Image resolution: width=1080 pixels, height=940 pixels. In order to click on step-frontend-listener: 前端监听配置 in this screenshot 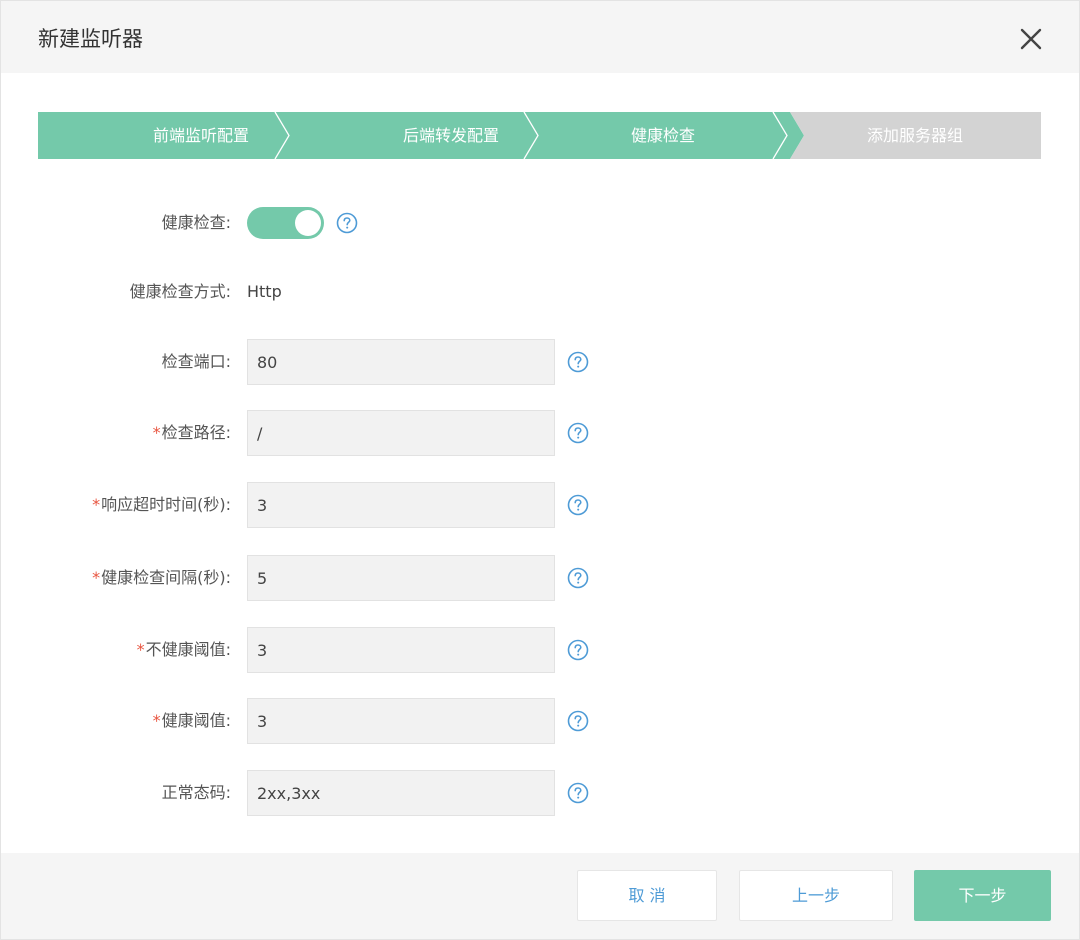, I will do `click(200, 135)`.